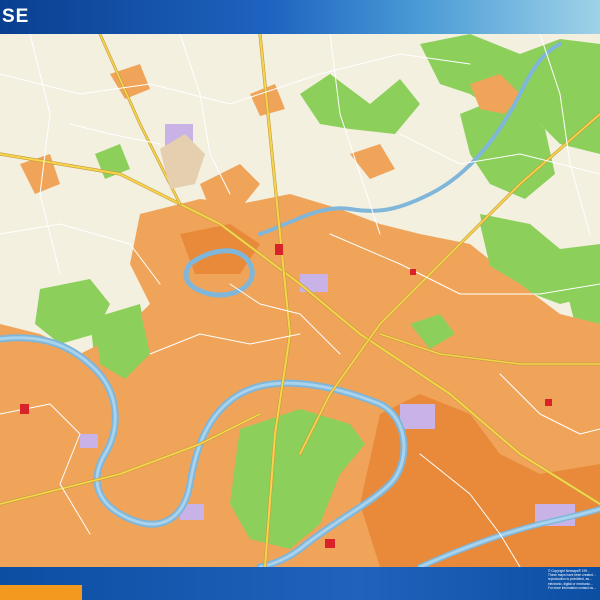  Describe the element at coordinates (300, 583) in the screenshot. I see `footer-bar` at that location.